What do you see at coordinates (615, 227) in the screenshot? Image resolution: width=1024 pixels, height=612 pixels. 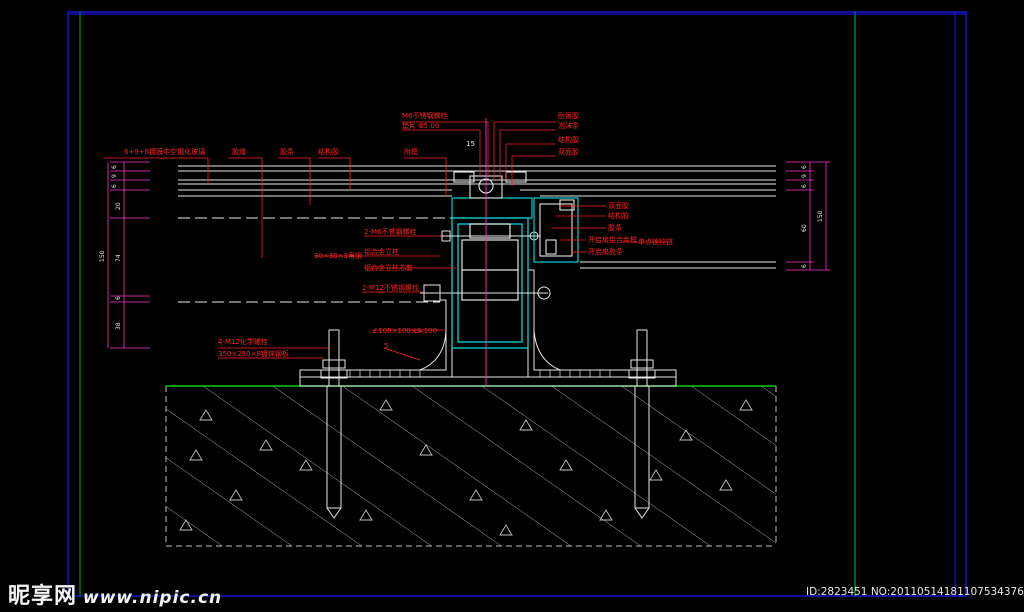 I see `label-r3: 胶条` at bounding box center [615, 227].